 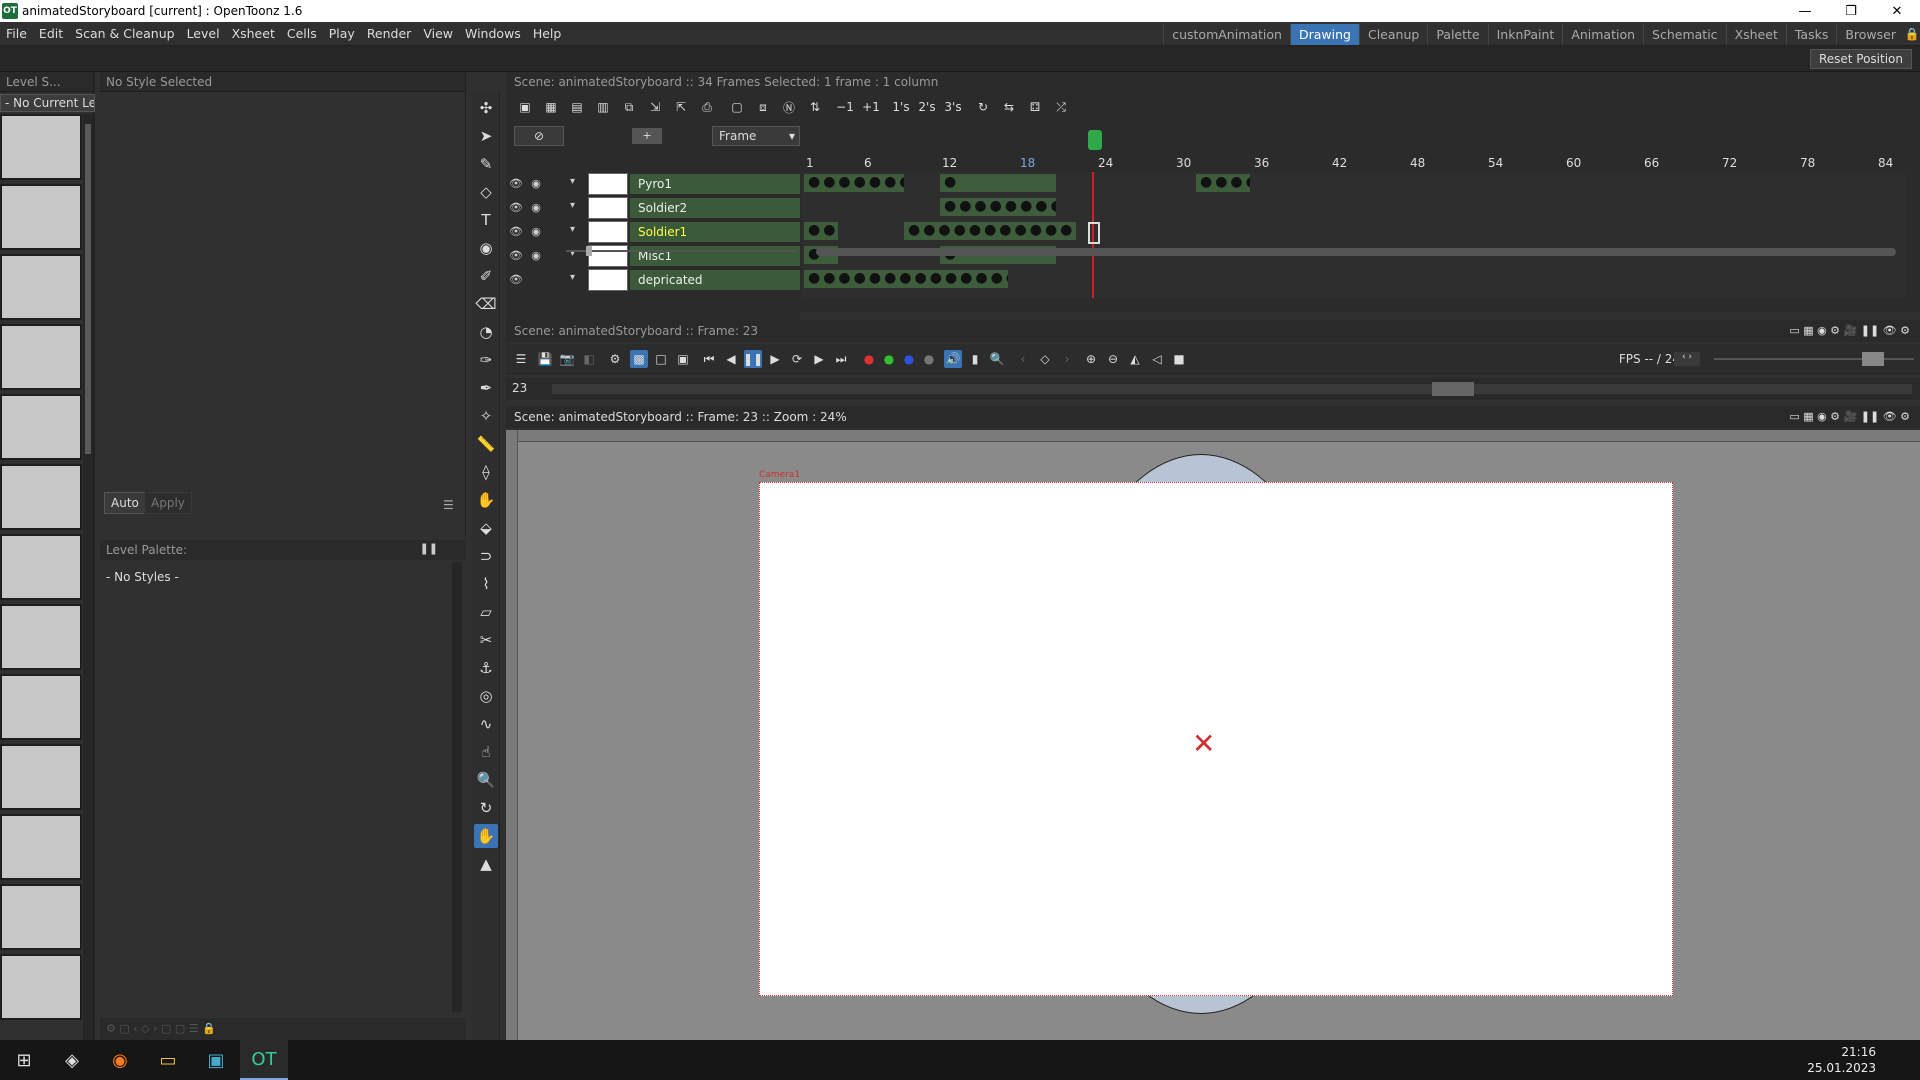 What do you see at coordinates (1226, 34) in the screenshot?
I see `room-custom-animation: customAnimation` at bounding box center [1226, 34].